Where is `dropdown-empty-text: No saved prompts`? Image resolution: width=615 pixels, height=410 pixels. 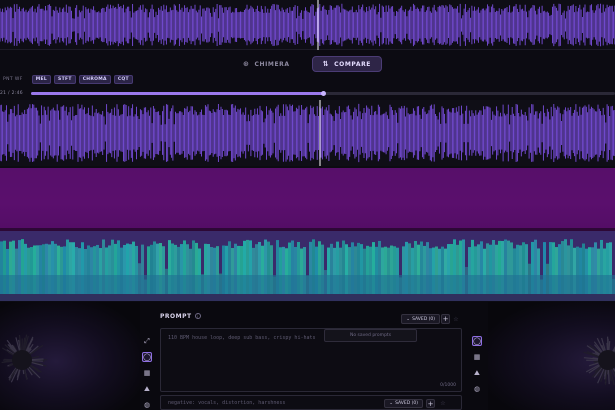
dropdown-empty-text: No saved prompts is located at coordinates (370, 335).